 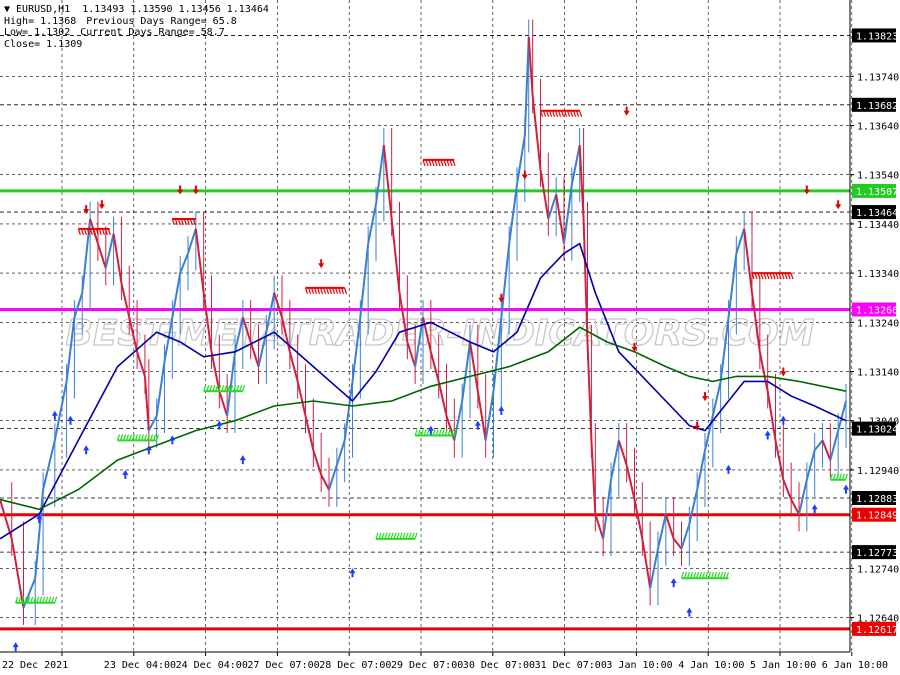 I want to click on time-tick-label: 24 Dec 04:00, so click(x=212, y=665).